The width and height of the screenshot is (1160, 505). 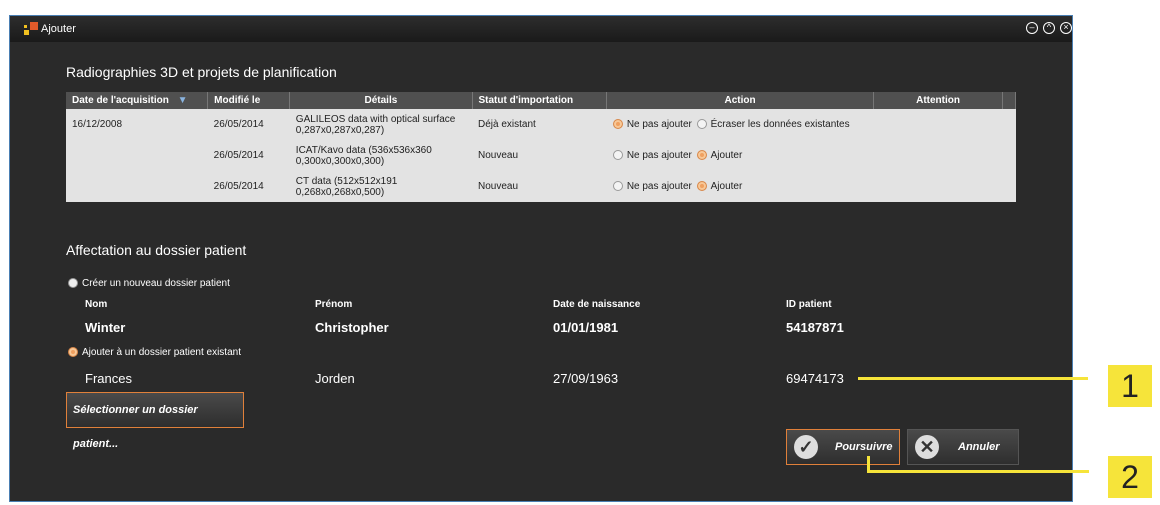 What do you see at coordinates (335, 378) in the screenshot?
I see `existing-patient-prenom: Jorden` at bounding box center [335, 378].